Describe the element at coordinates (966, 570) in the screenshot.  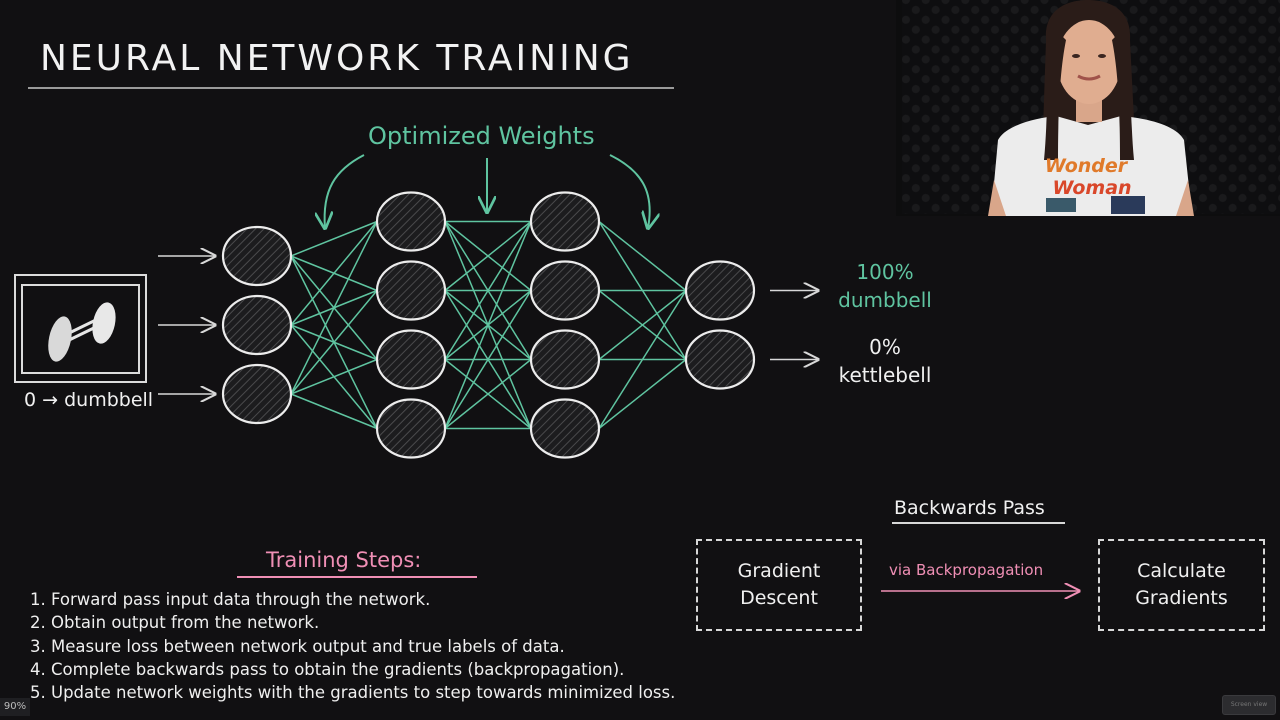
I see `via-backpropagation-label: via Backpropagation` at that location.